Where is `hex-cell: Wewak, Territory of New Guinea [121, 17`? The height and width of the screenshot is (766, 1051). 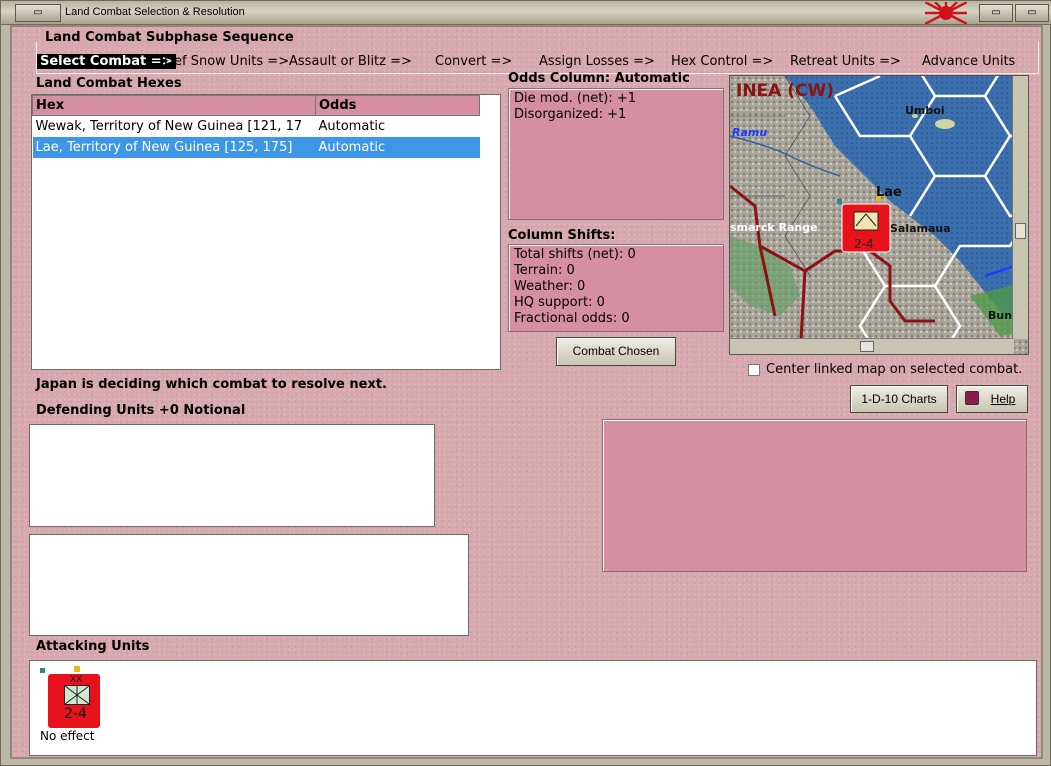
hex-cell: Wewak, Territory of New Guinea [121, 17 is located at coordinates (169, 126).